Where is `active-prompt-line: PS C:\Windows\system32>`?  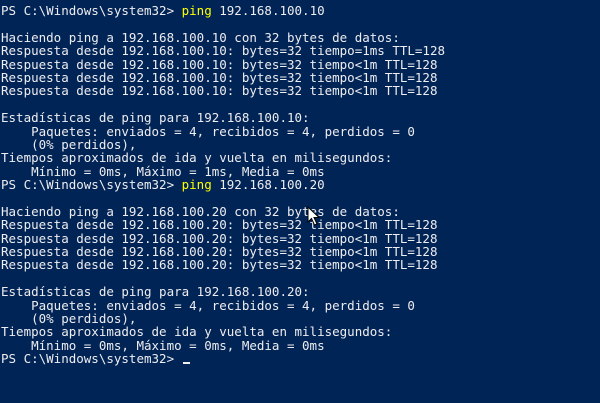 active-prompt-line: PS C:\Windows\system32> is located at coordinates (300, 358).